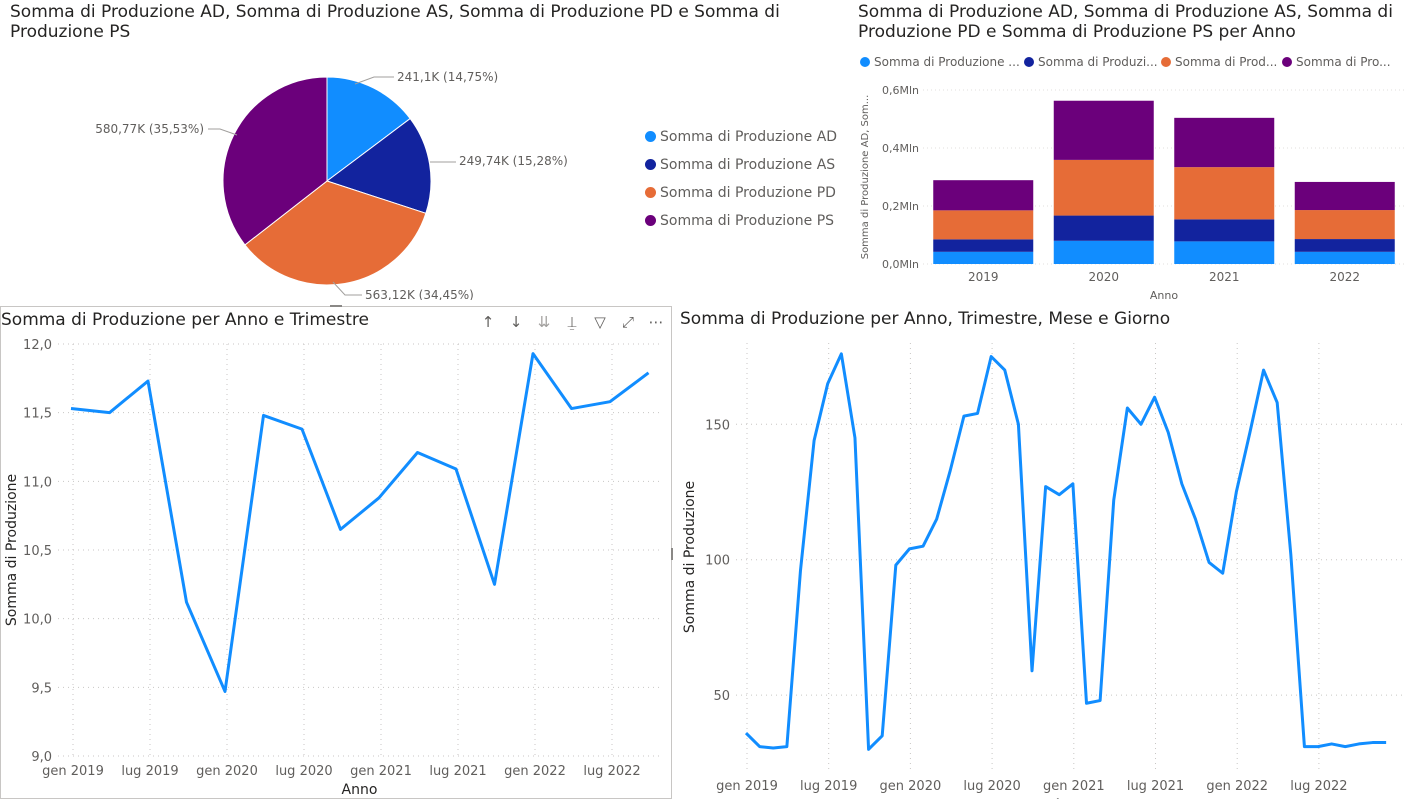 The width and height of the screenshot is (1415, 799). Describe the element at coordinates (748, 193) in the screenshot. I see `legend-label: Somma di Produzione PD` at that location.